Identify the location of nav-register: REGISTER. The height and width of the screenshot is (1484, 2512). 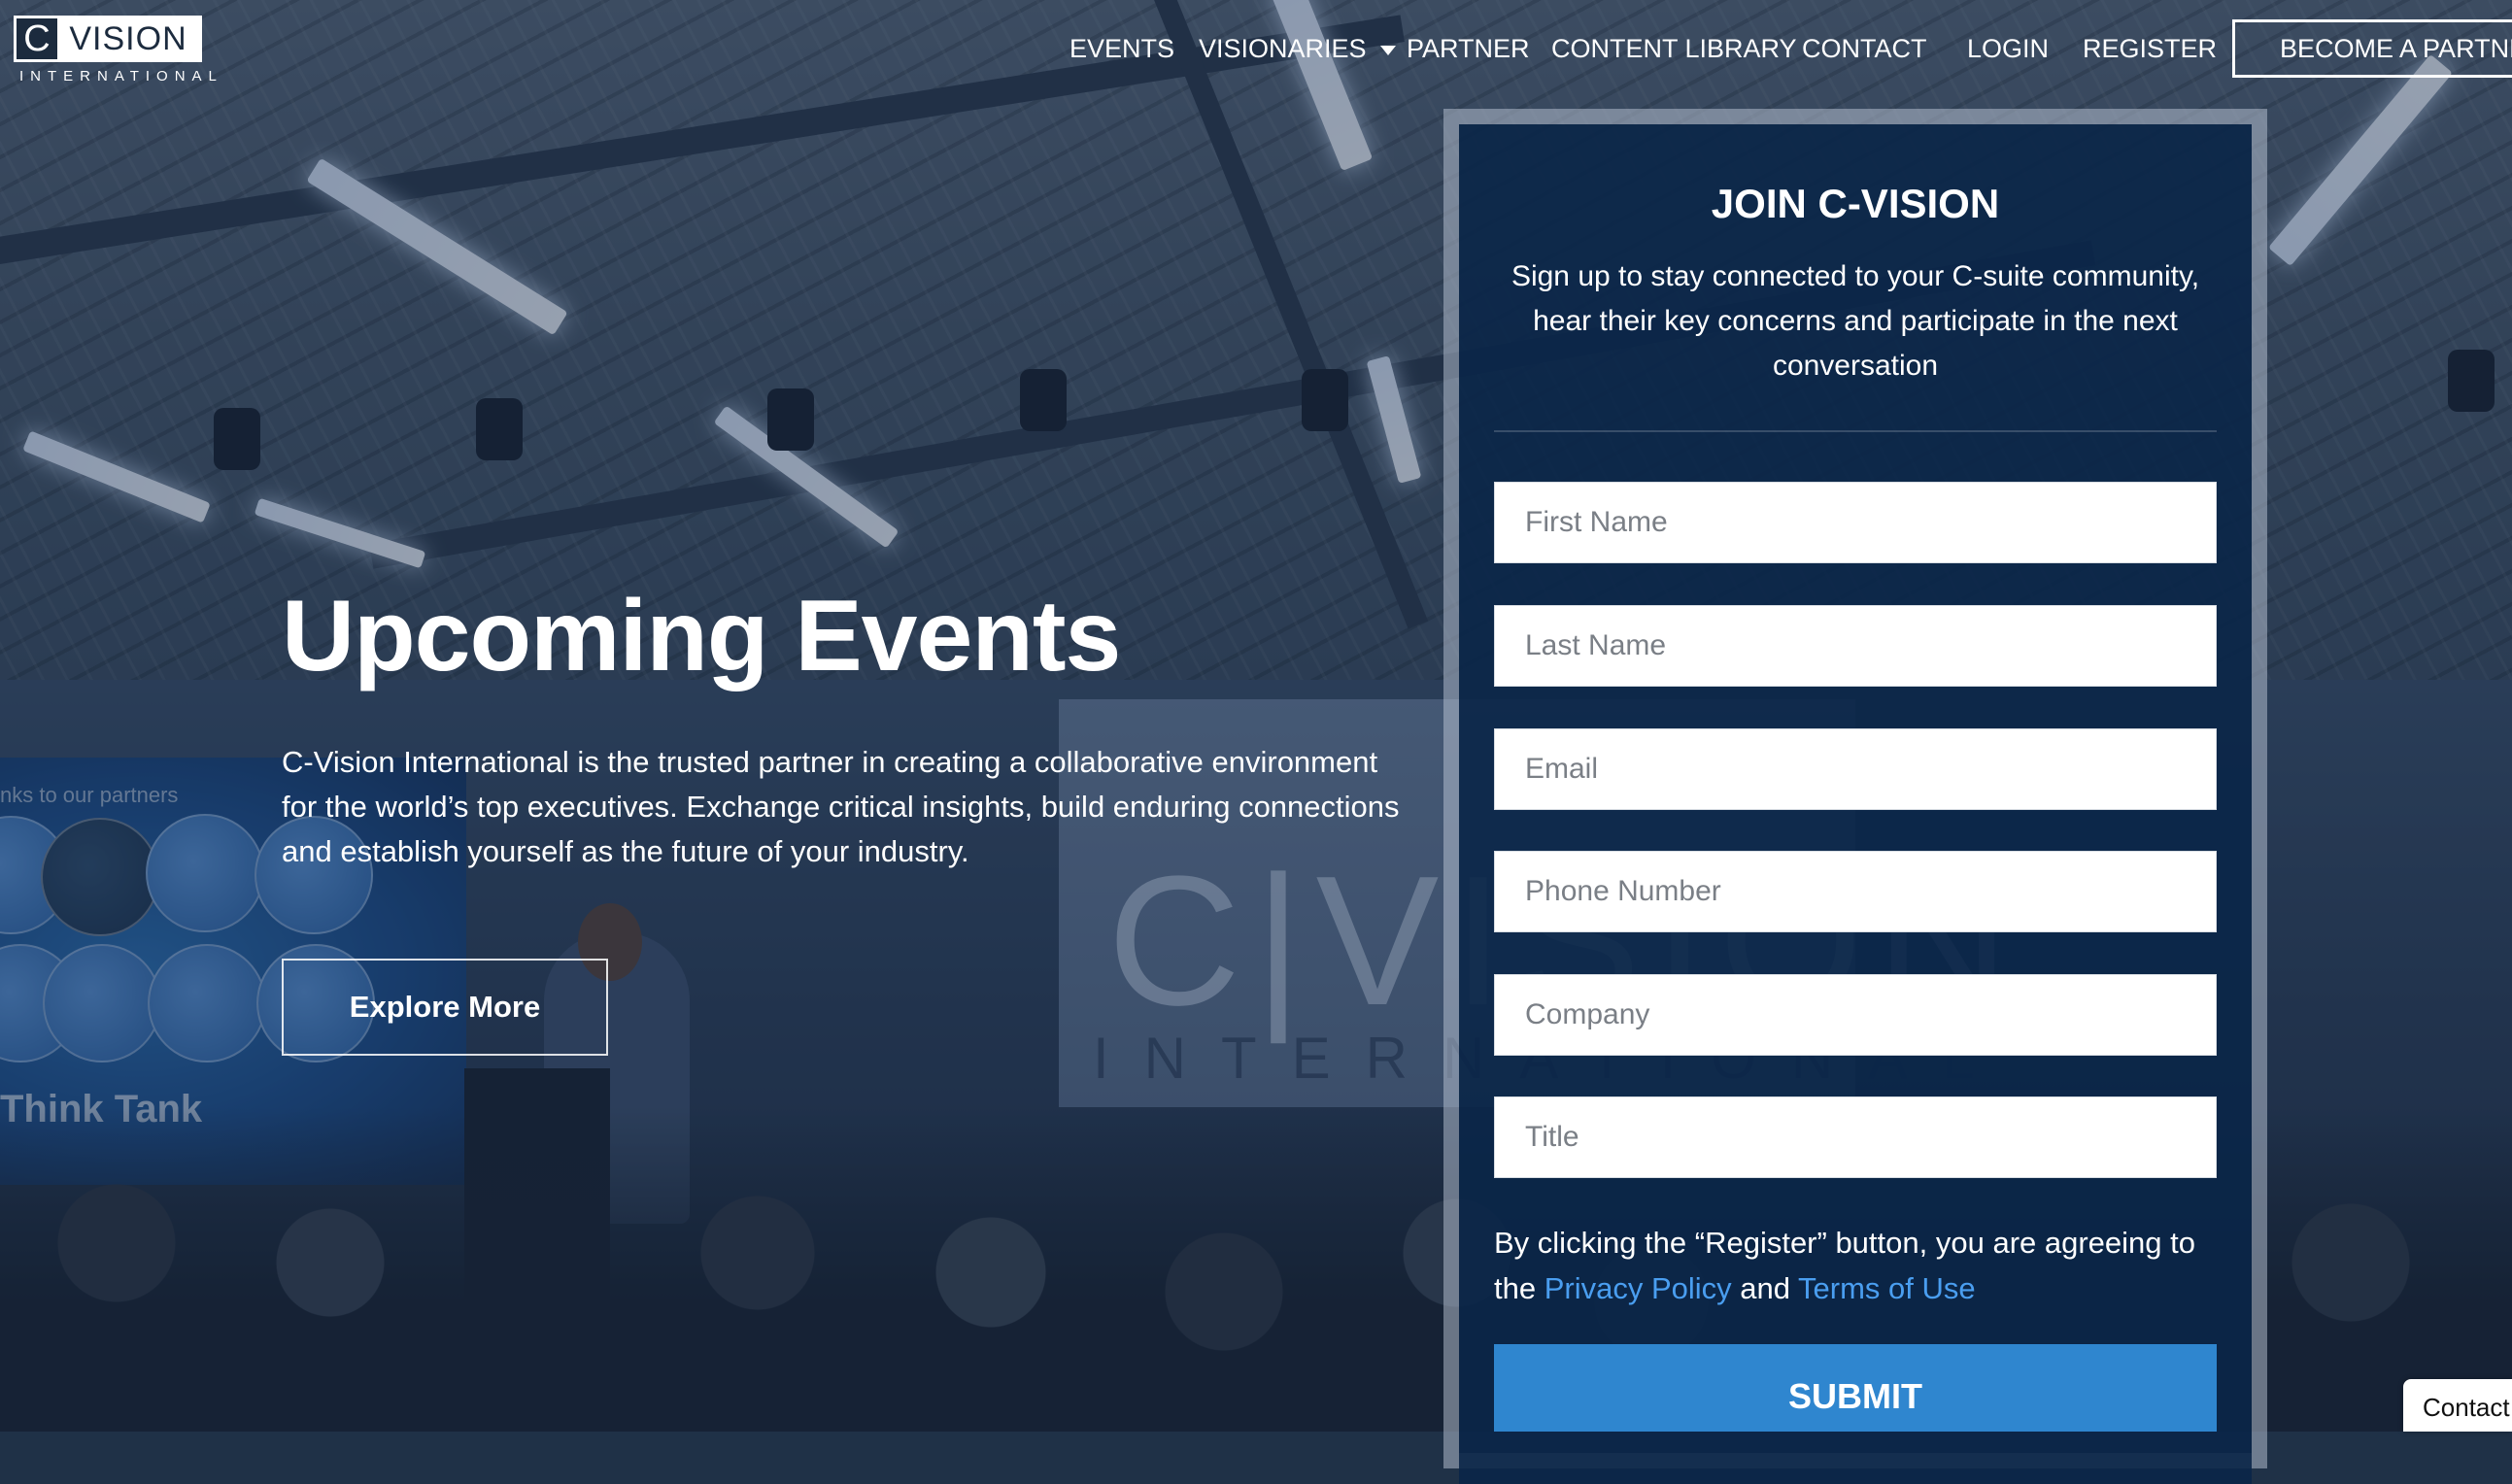
(2150, 48).